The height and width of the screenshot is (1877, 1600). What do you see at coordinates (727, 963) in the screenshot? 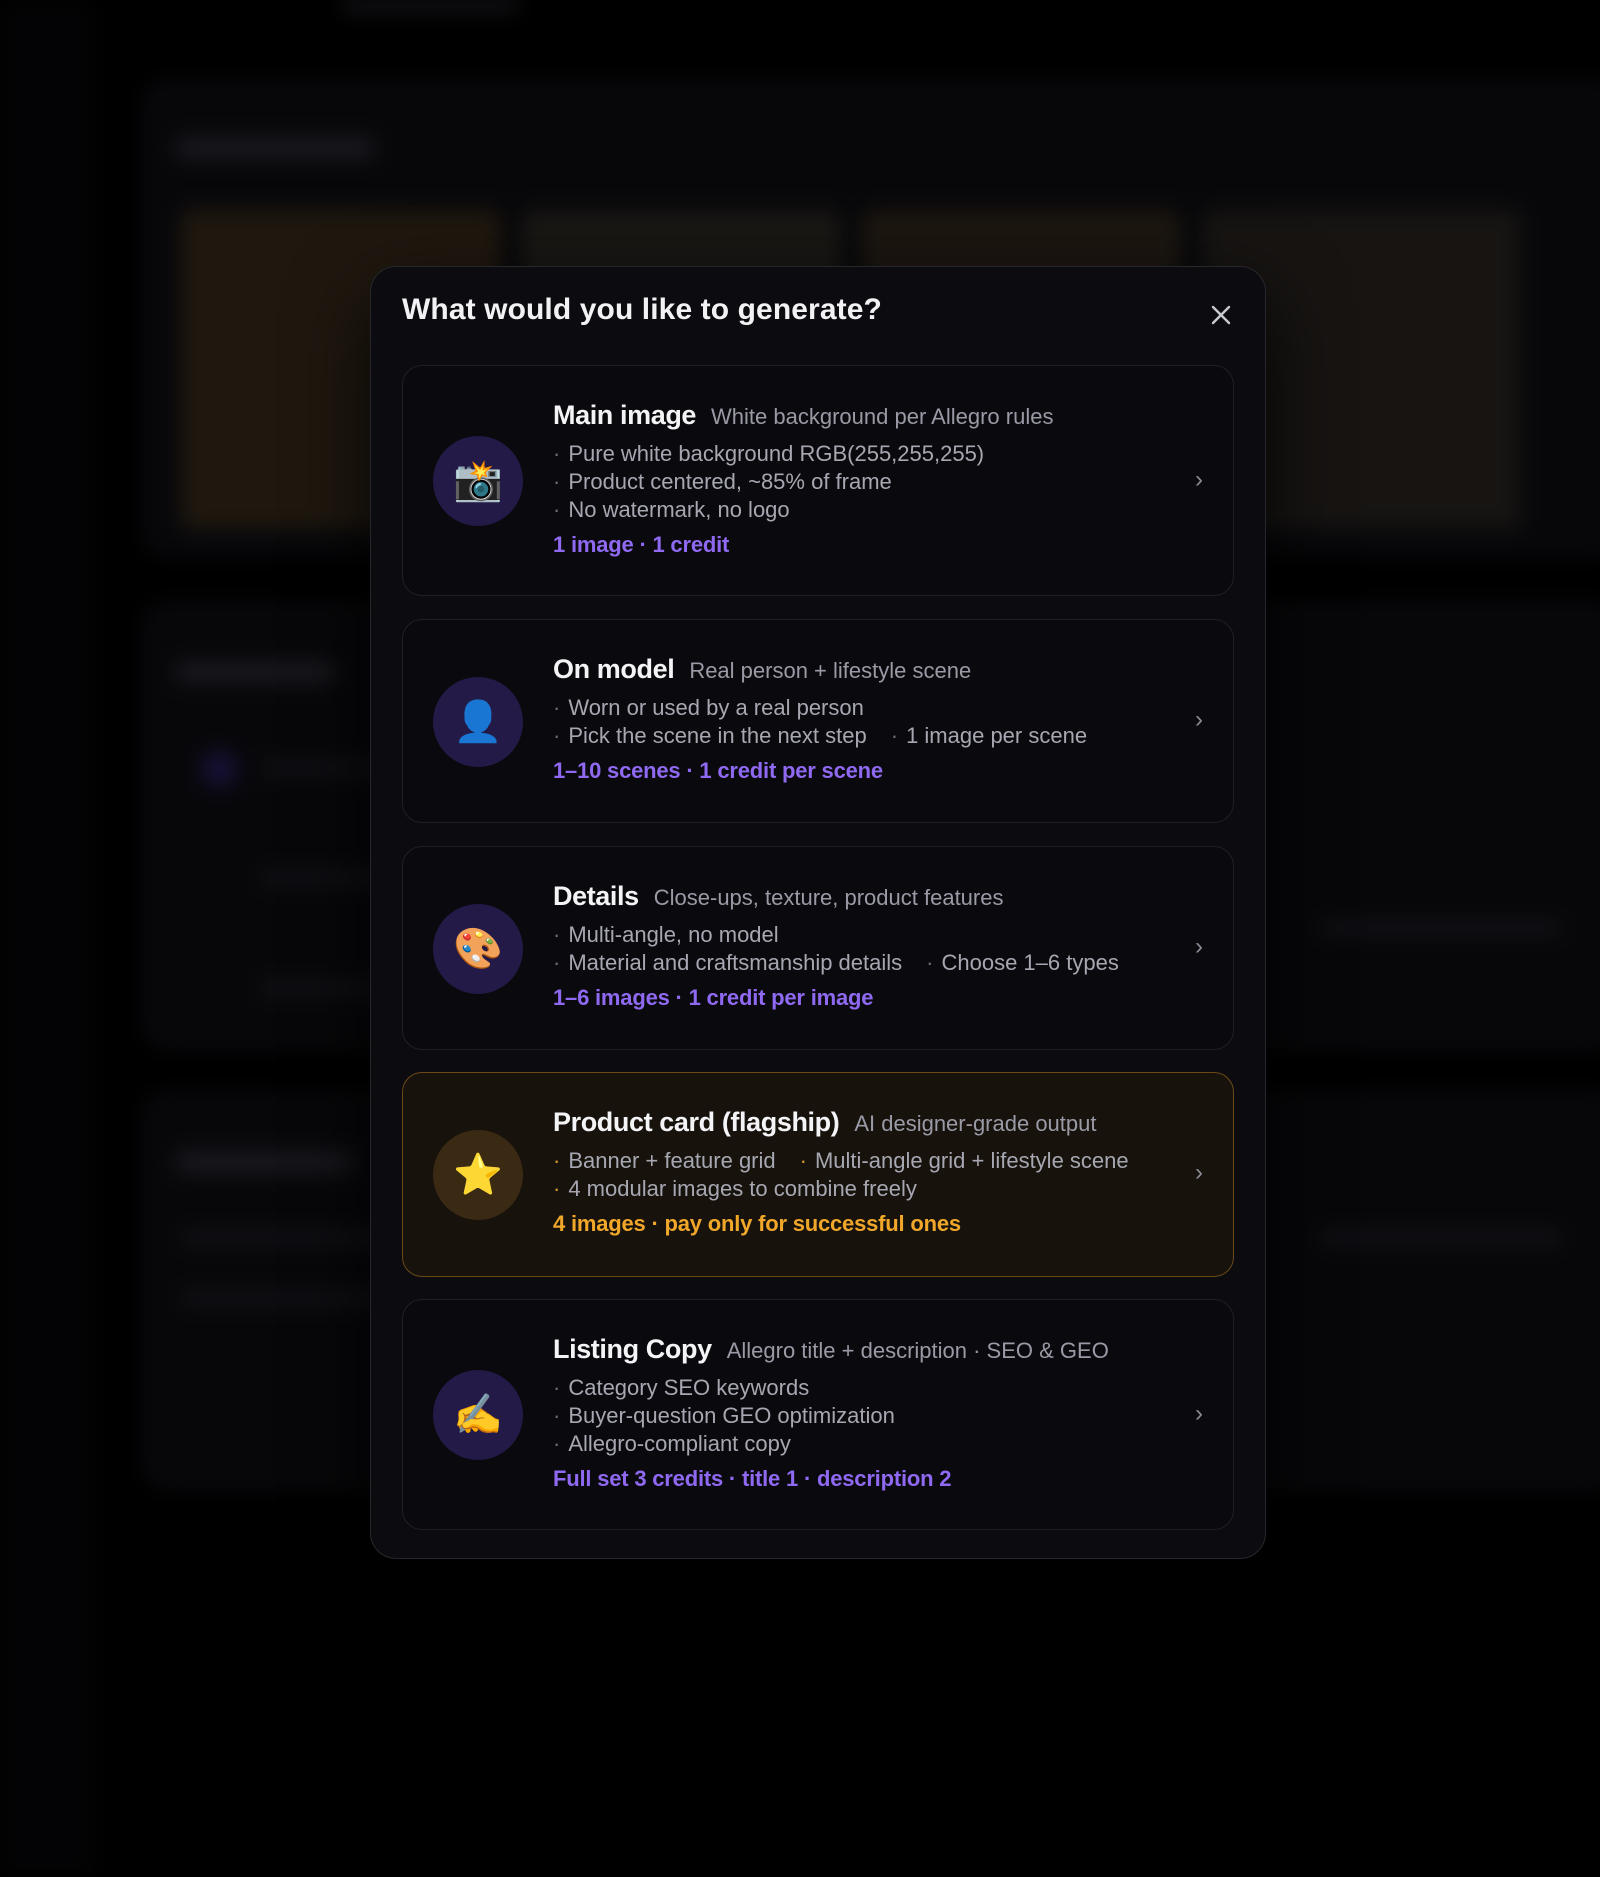
I see `bullet-item: Material and craftsmanship details` at bounding box center [727, 963].